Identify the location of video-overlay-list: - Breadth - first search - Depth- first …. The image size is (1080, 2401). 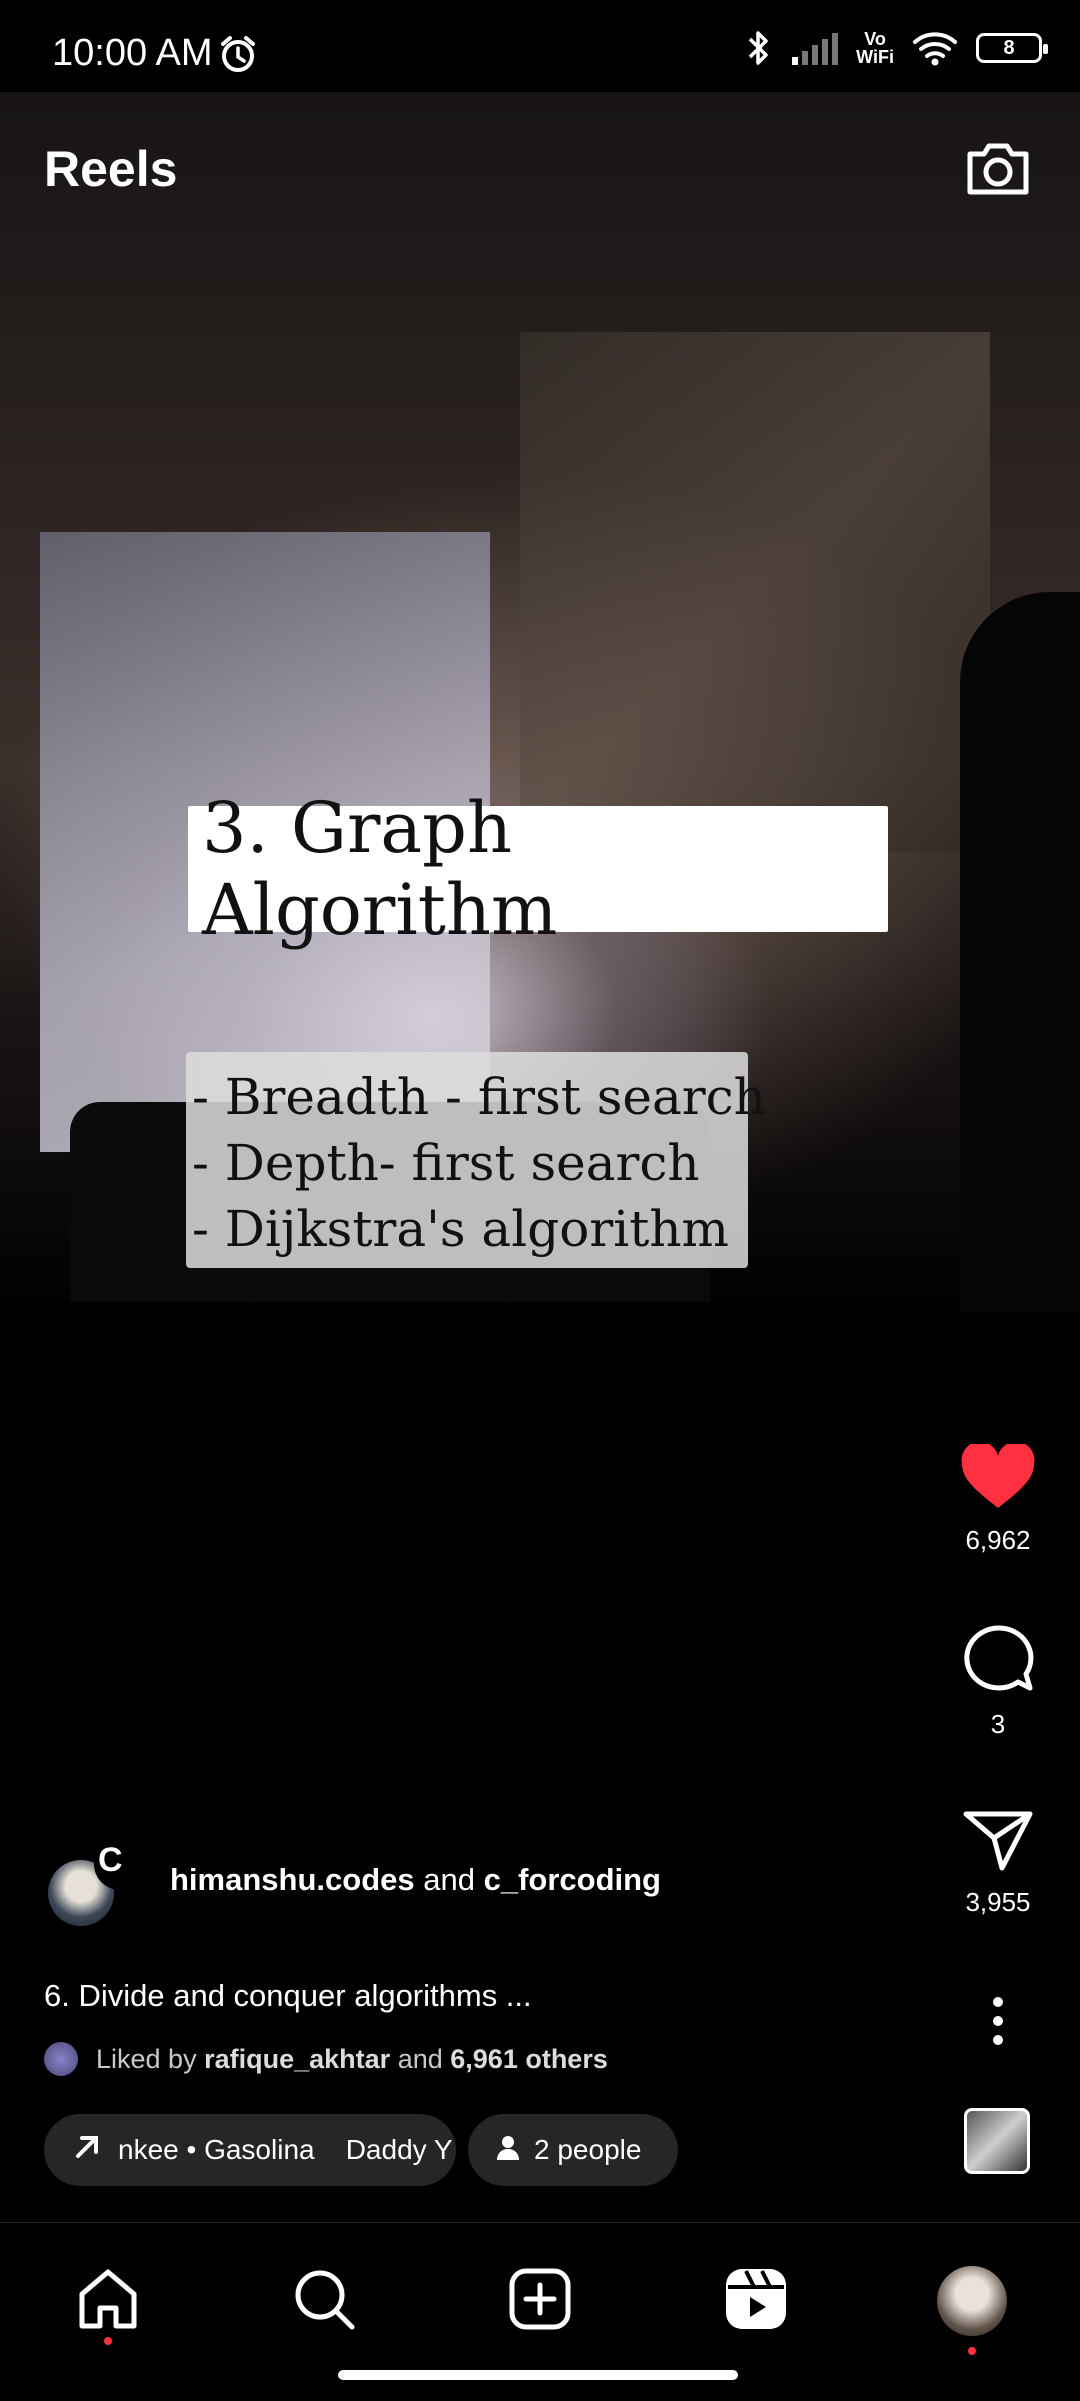
(476, 1160).